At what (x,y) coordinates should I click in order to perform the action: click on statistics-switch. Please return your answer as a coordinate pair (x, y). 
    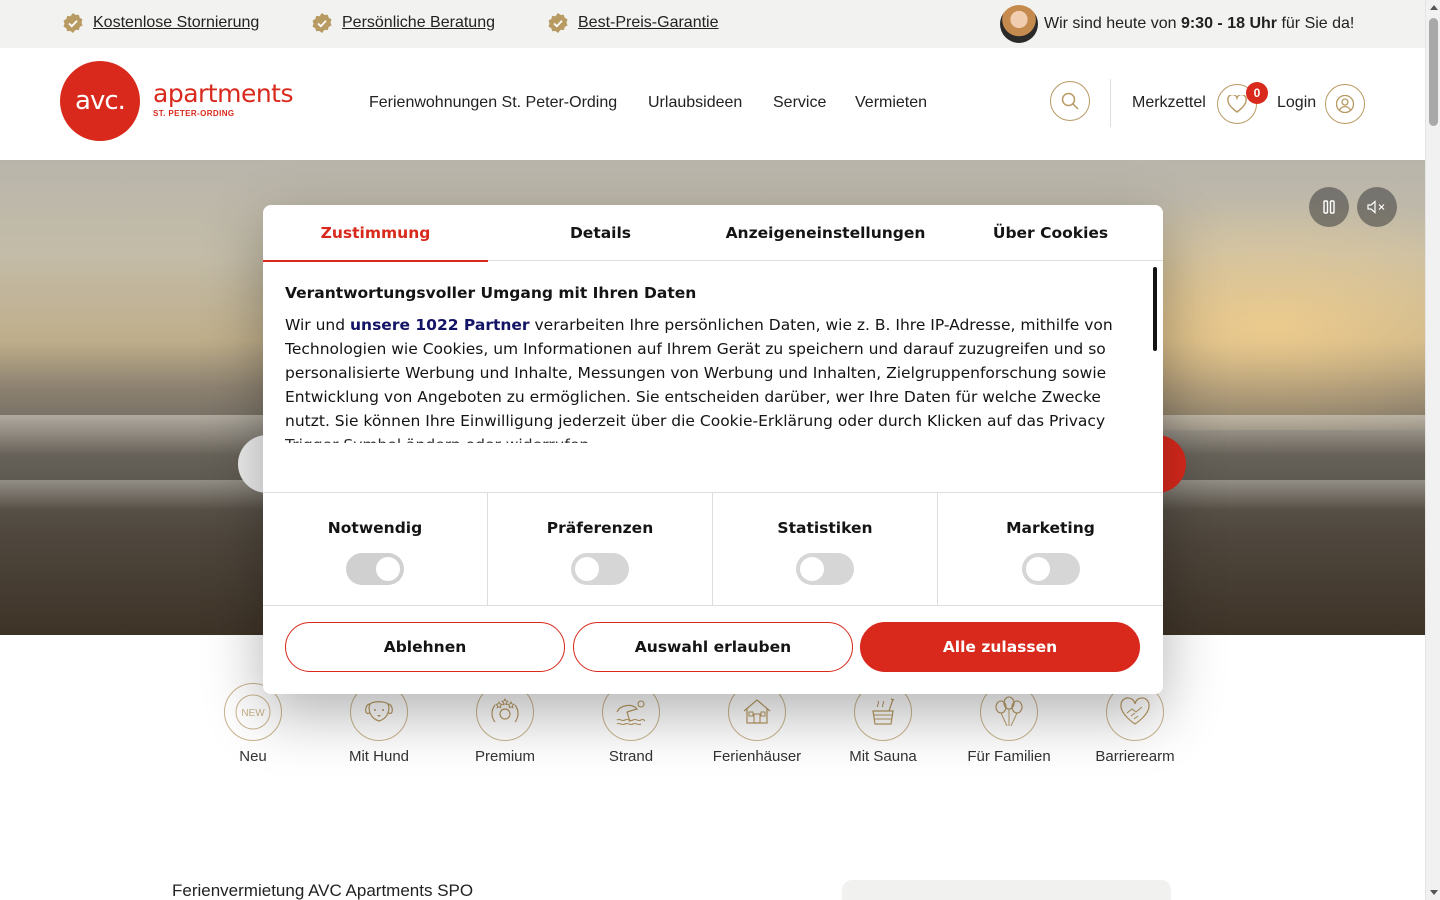
    Looking at the image, I should click on (825, 569).